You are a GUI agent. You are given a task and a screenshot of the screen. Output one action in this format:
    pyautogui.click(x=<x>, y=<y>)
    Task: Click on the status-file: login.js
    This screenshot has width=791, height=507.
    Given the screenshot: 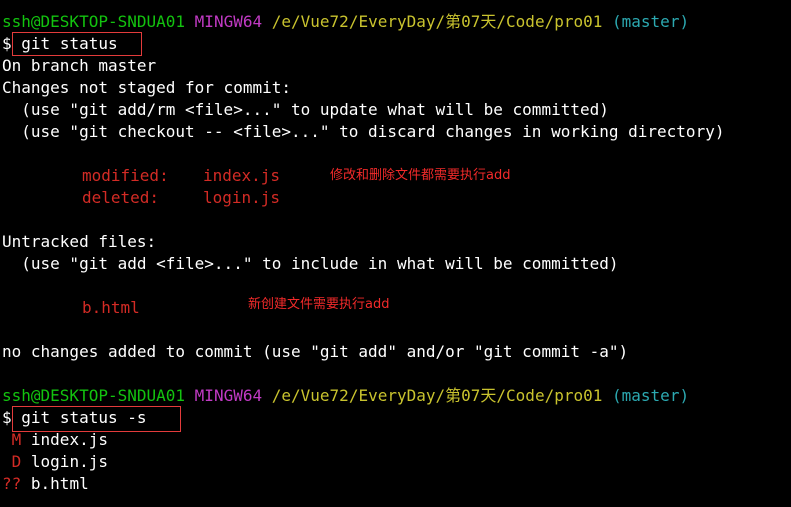 What is the action you would take?
    pyautogui.click(x=69, y=461)
    